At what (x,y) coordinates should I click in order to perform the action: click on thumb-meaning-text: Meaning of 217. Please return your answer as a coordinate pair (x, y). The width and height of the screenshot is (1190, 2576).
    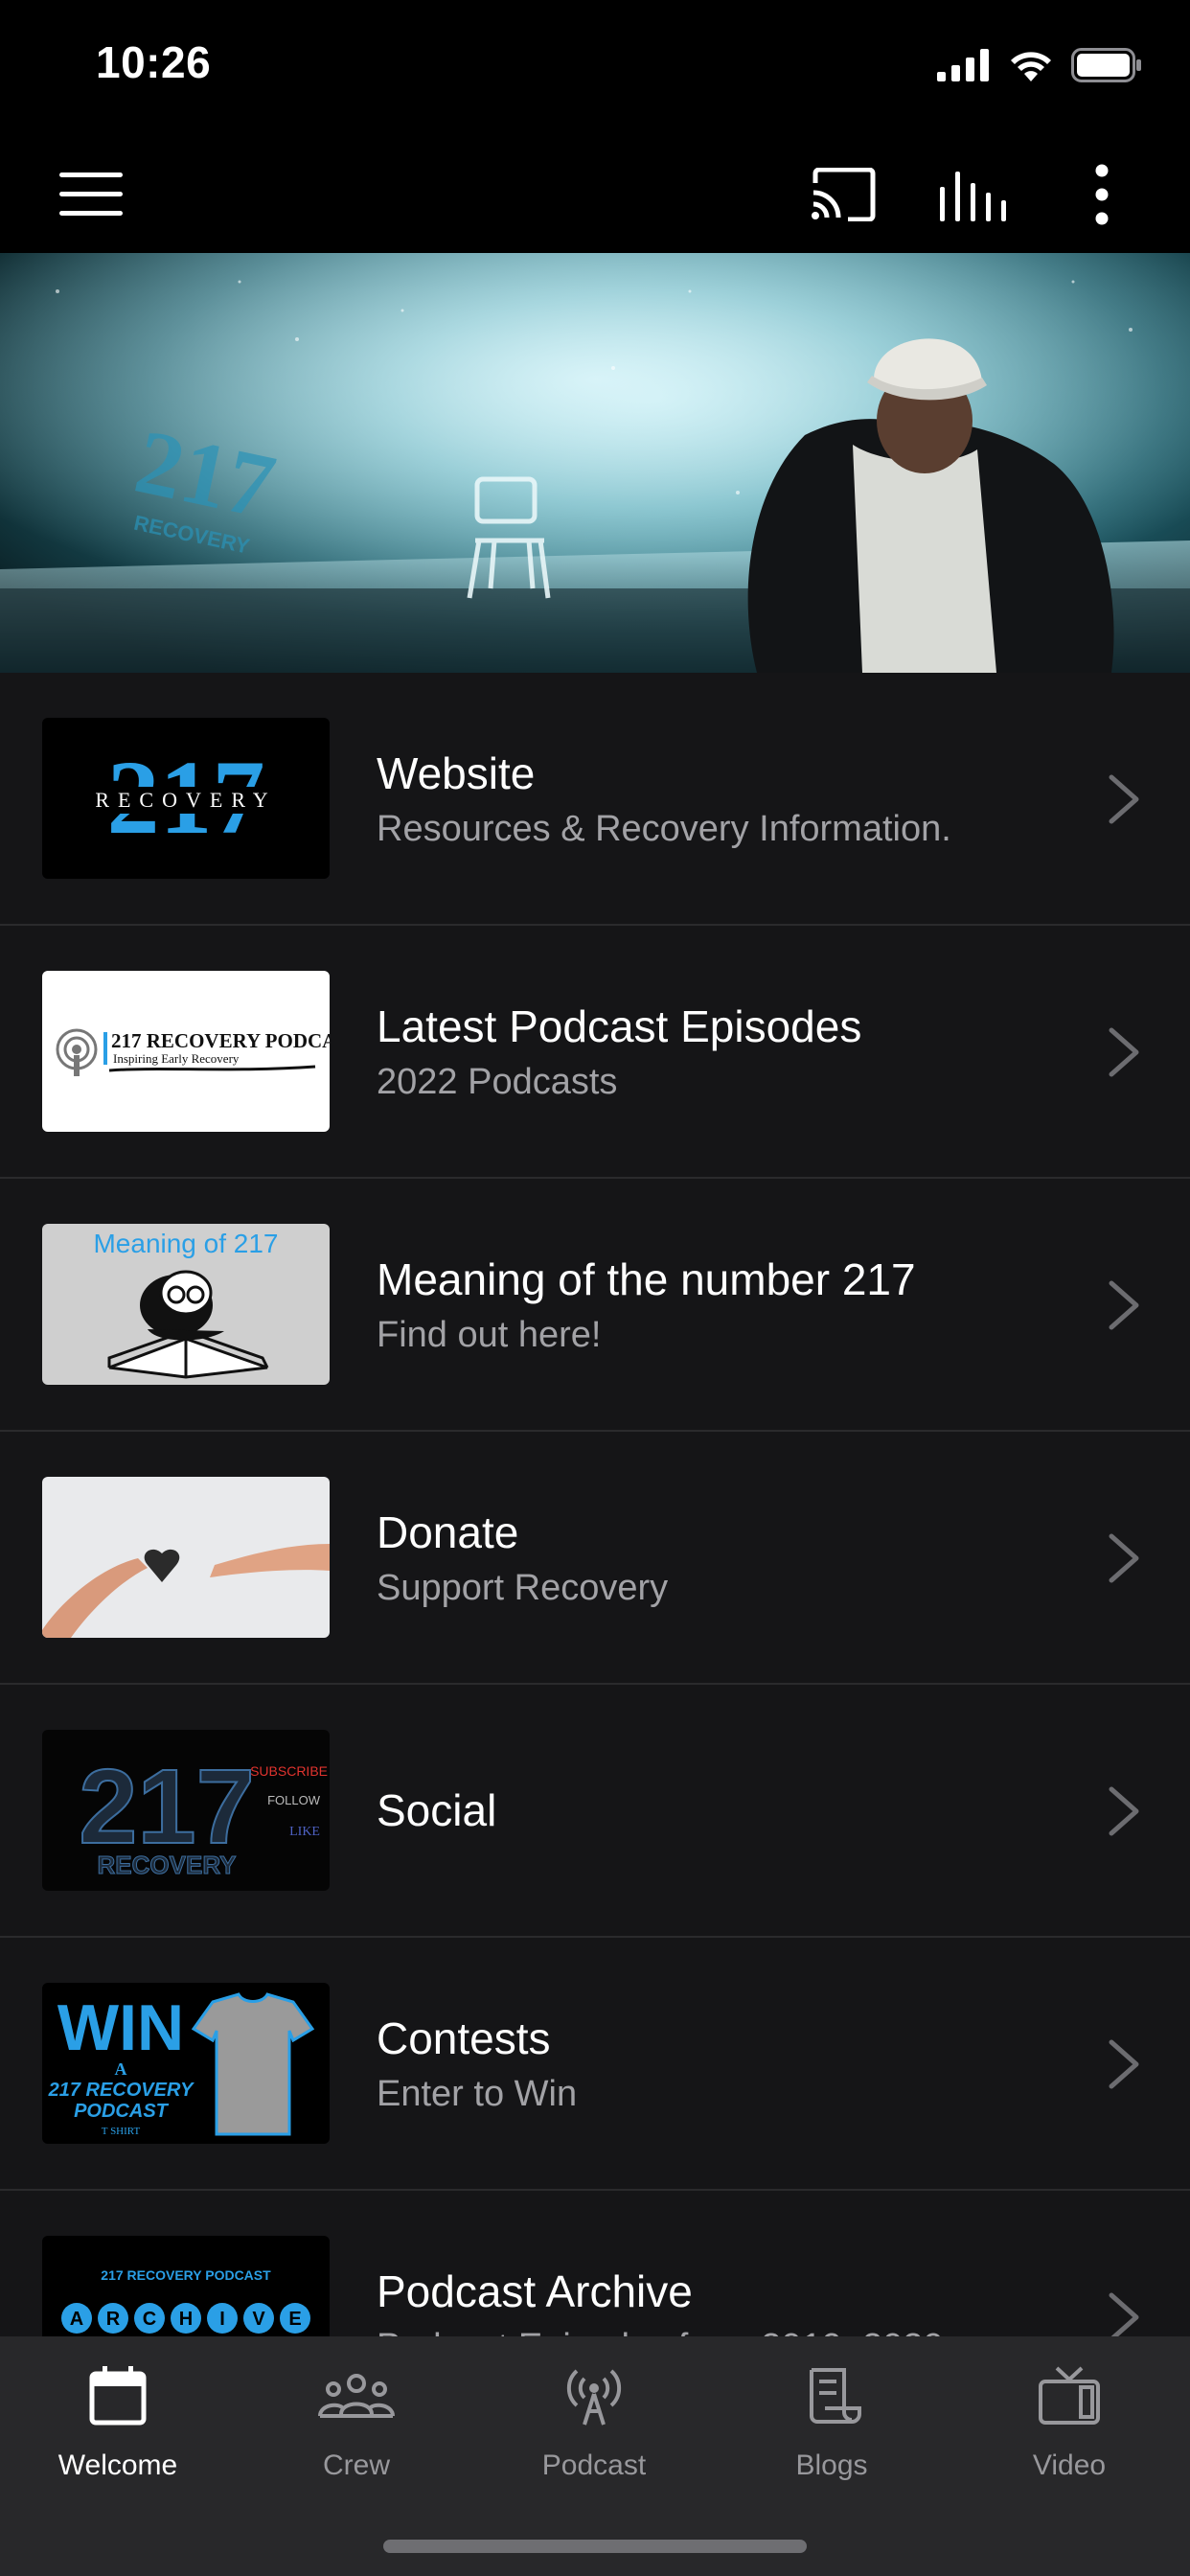
    Looking at the image, I should click on (186, 1243).